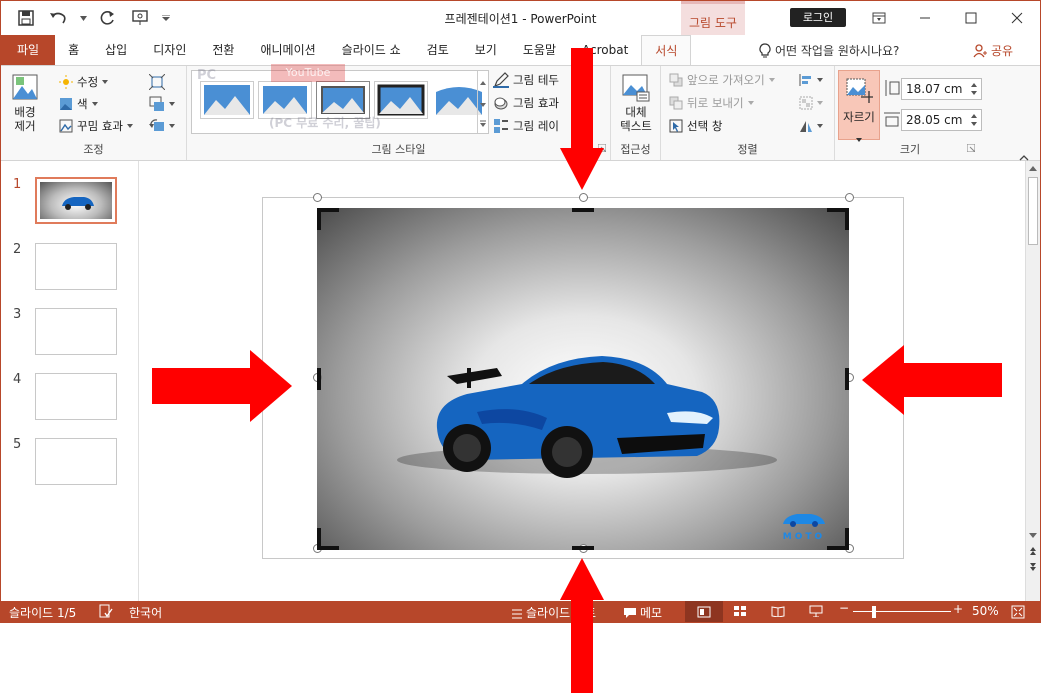 The height and width of the screenshot is (693, 1041). Describe the element at coordinates (526, 126) in the screenshot. I see `picture-layout-button: 그림 레이` at that location.